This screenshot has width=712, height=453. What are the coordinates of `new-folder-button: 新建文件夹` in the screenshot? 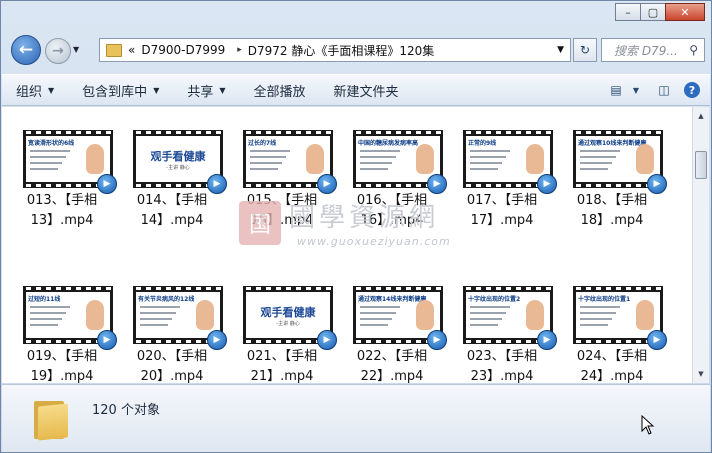 It's located at (366, 90).